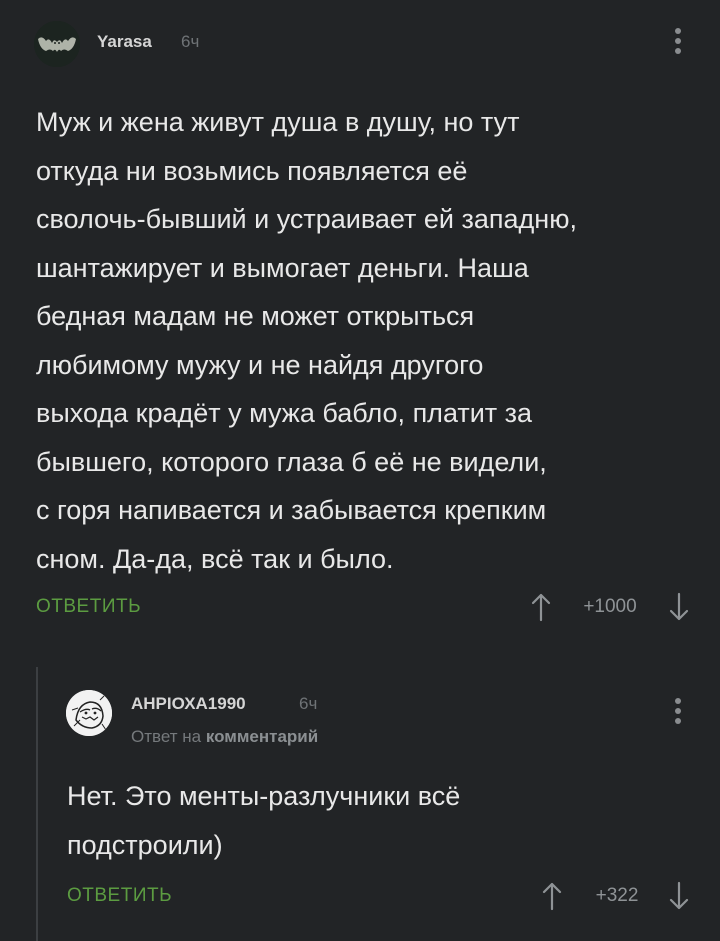  Describe the element at coordinates (166, 736) in the screenshot. I see `reply-to-prefix: Ответ на` at that location.